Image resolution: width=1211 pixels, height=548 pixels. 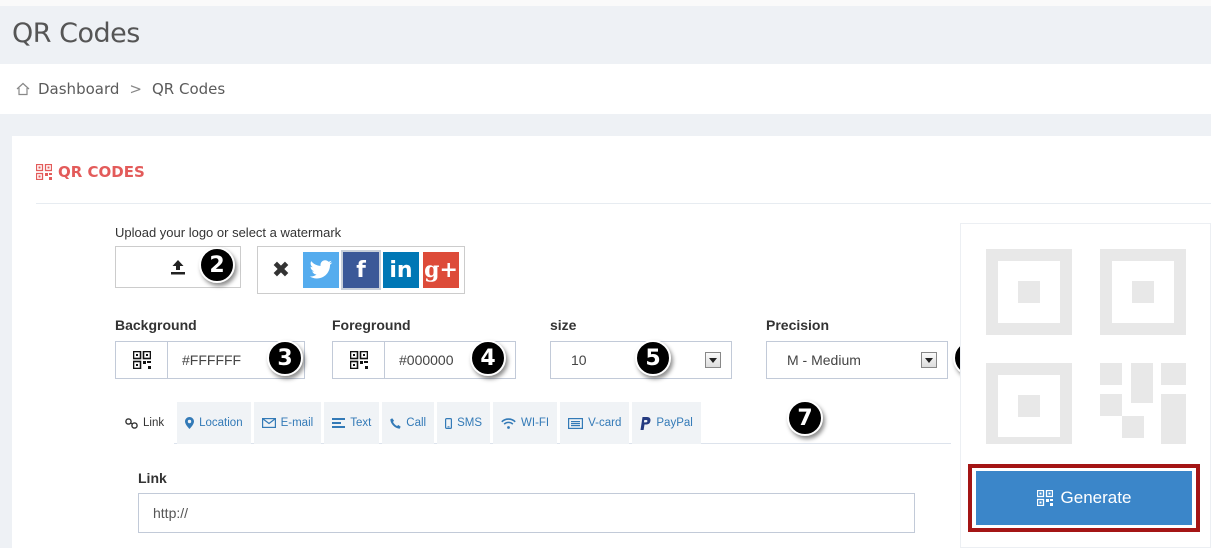 What do you see at coordinates (101, 172) in the screenshot?
I see `portlet-title-text: QR CODES` at bounding box center [101, 172].